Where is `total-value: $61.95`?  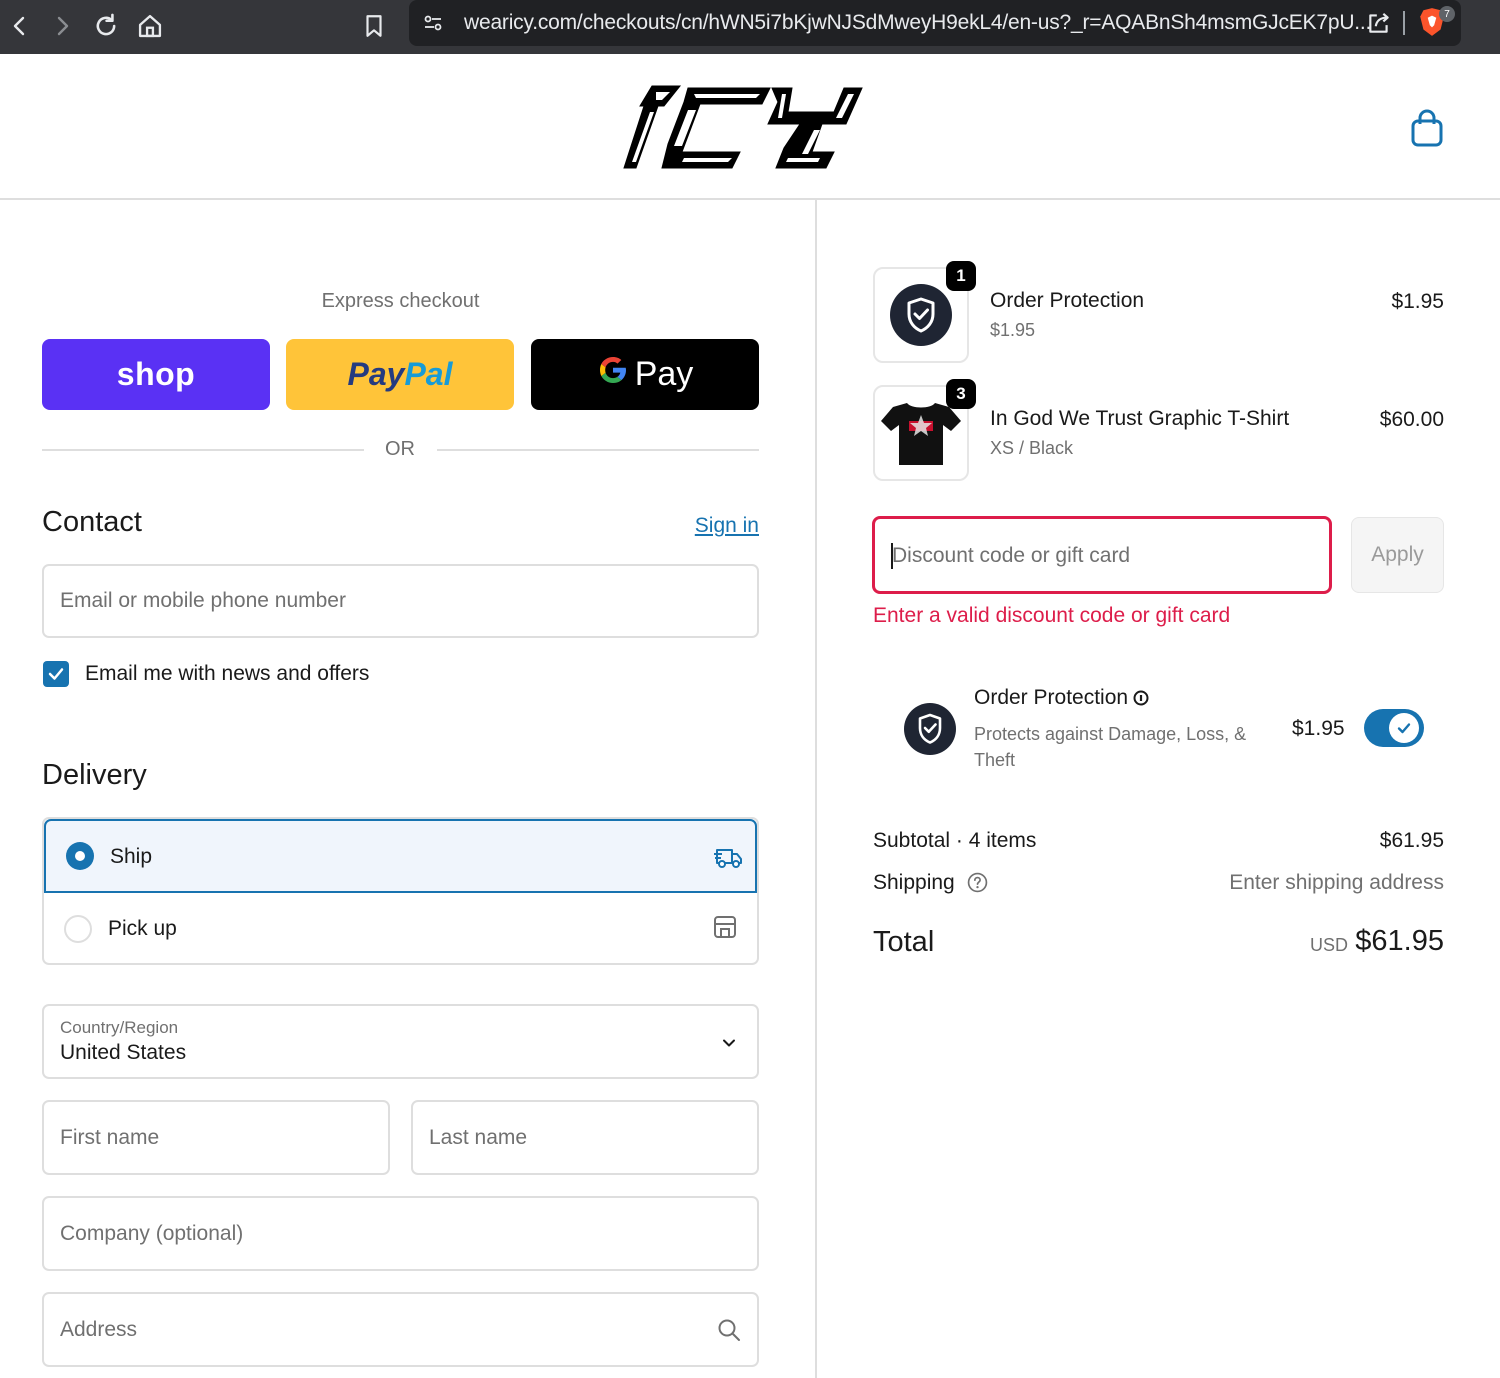
total-value: $61.95 is located at coordinates (1399, 941).